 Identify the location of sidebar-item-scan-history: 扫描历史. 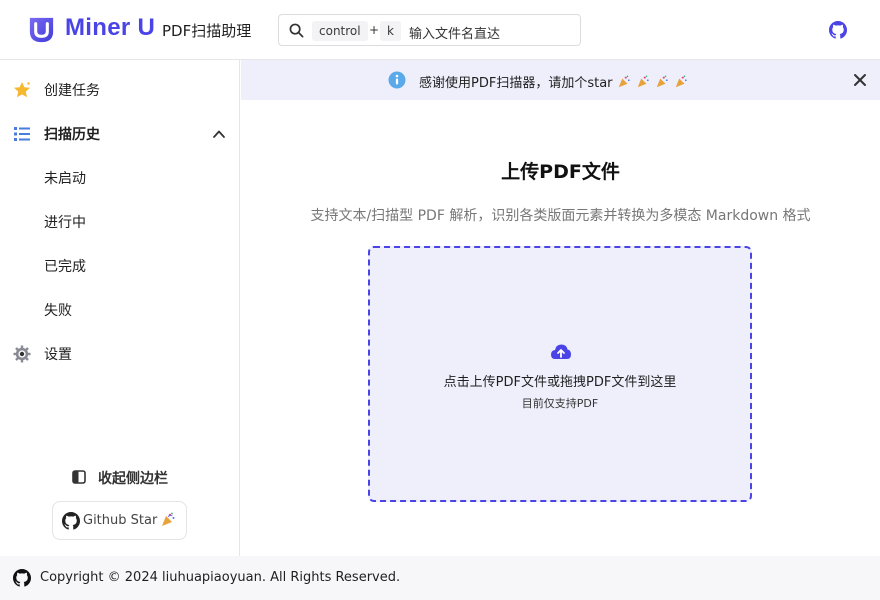
(119, 134).